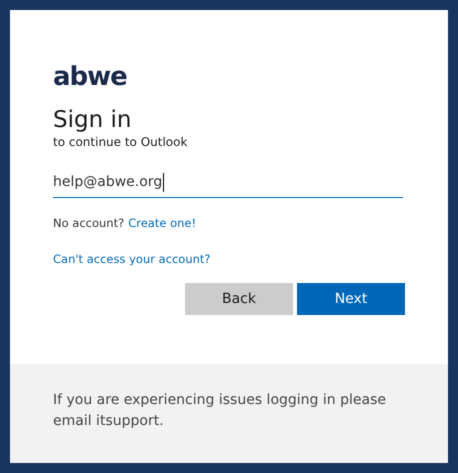  I want to click on email-field: help@abwe.org, so click(228, 183).